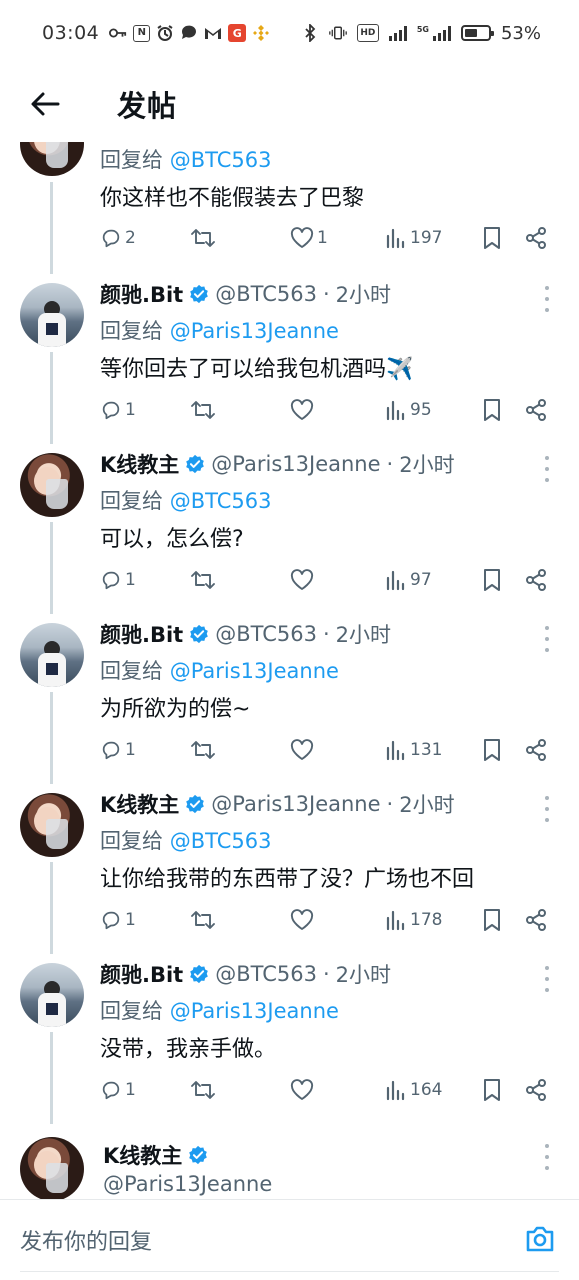  Describe the element at coordinates (413, 920) in the screenshot. I see `views-button: 178` at that location.